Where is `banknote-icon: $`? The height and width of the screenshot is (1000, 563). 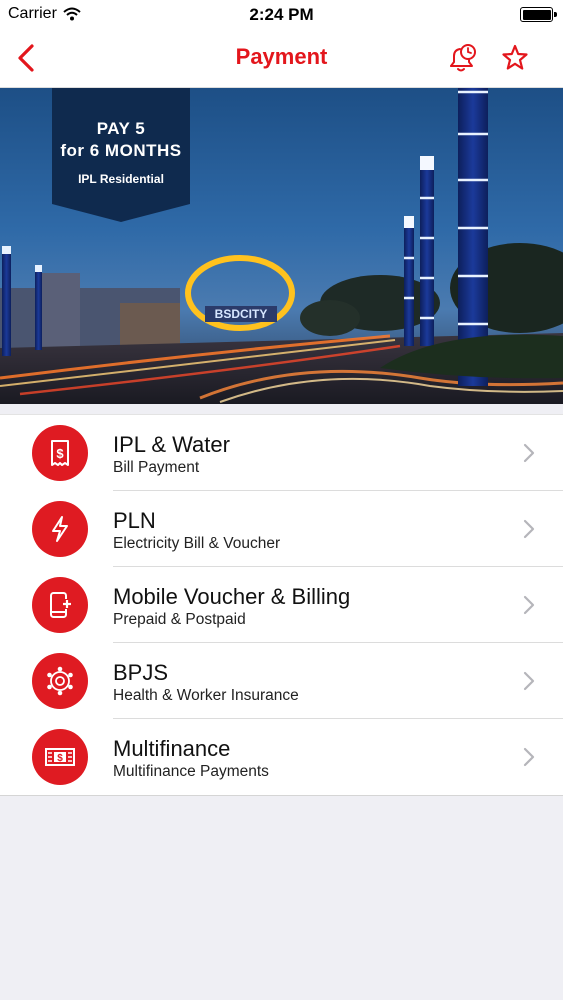 banknote-icon: $ is located at coordinates (60, 757).